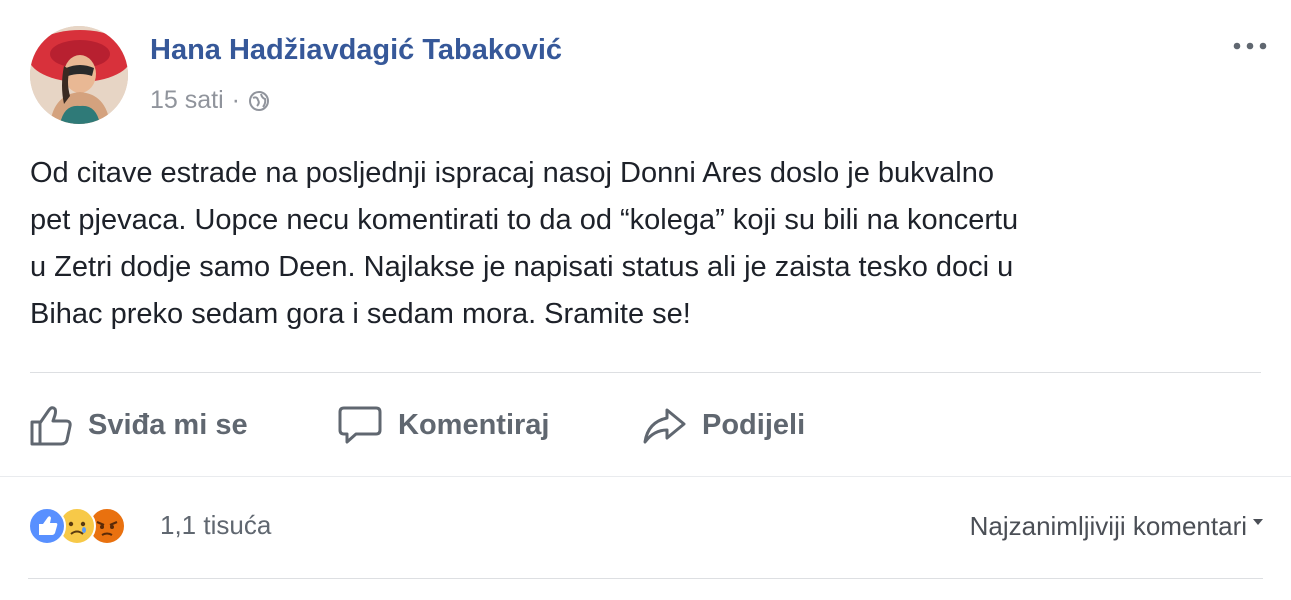 This screenshot has height=600, width=1291. Describe the element at coordinates (51, 426) in the screenshot. I see `thumbs-up-icon` at that location.